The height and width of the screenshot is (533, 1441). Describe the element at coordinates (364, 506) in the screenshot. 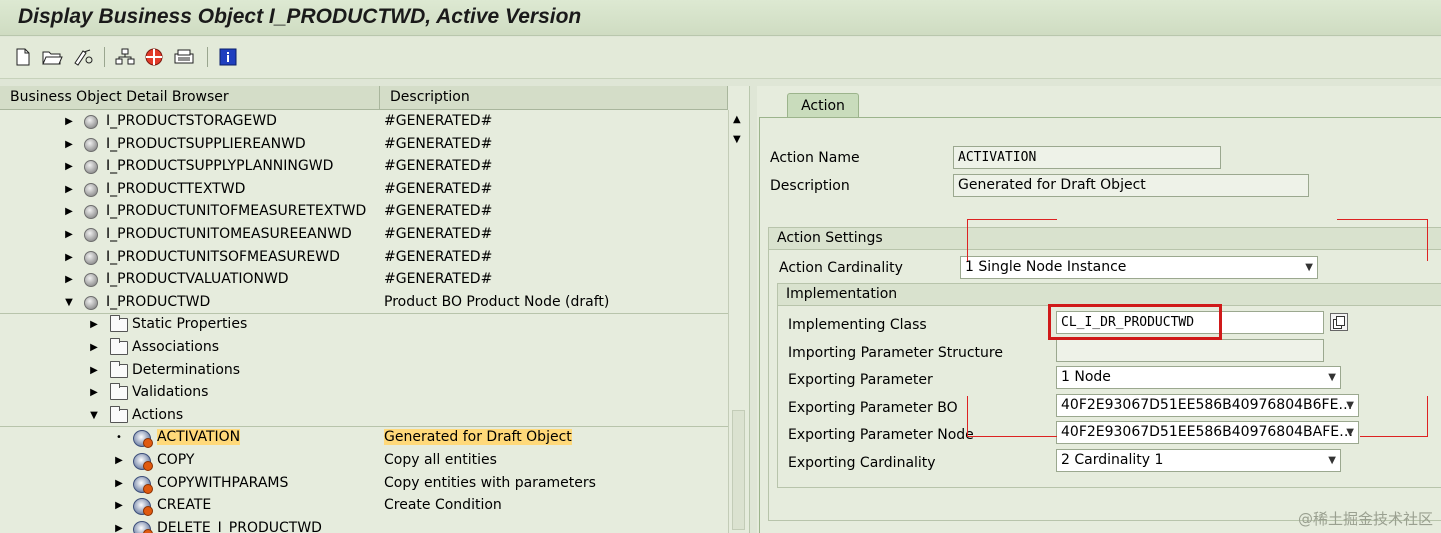

I see `tree-action: ▶ CREATE Create Condition` at that location.